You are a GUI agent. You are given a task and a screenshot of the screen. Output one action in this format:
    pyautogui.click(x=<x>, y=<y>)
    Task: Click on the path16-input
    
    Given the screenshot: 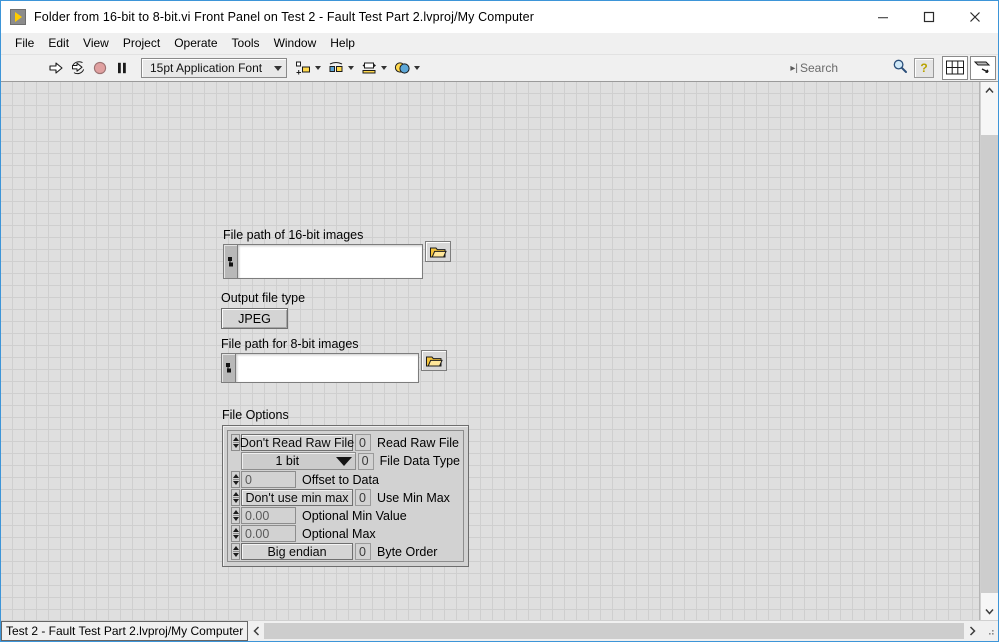 What is the action you would take?
    pyautogui.click(x=330, y=261)
    